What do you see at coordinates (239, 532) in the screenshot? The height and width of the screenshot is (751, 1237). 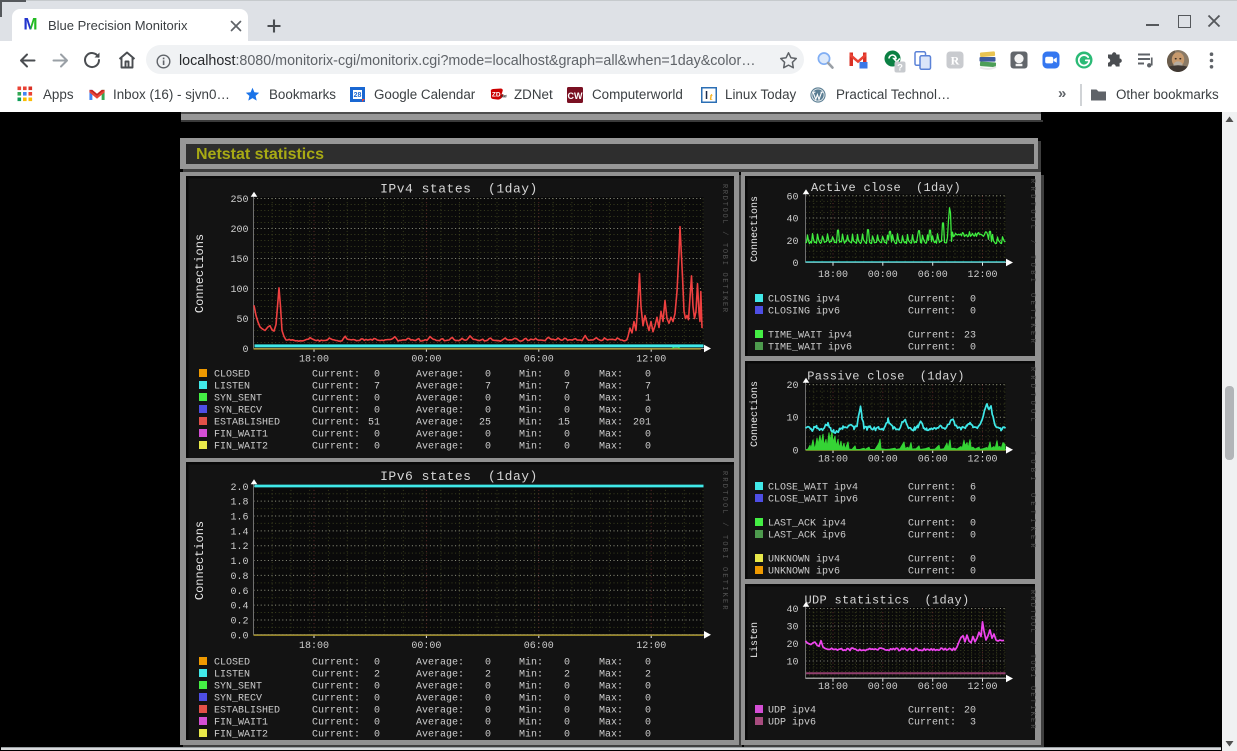 I see `svg-text: 1.4` at bounding box center [239, 532].